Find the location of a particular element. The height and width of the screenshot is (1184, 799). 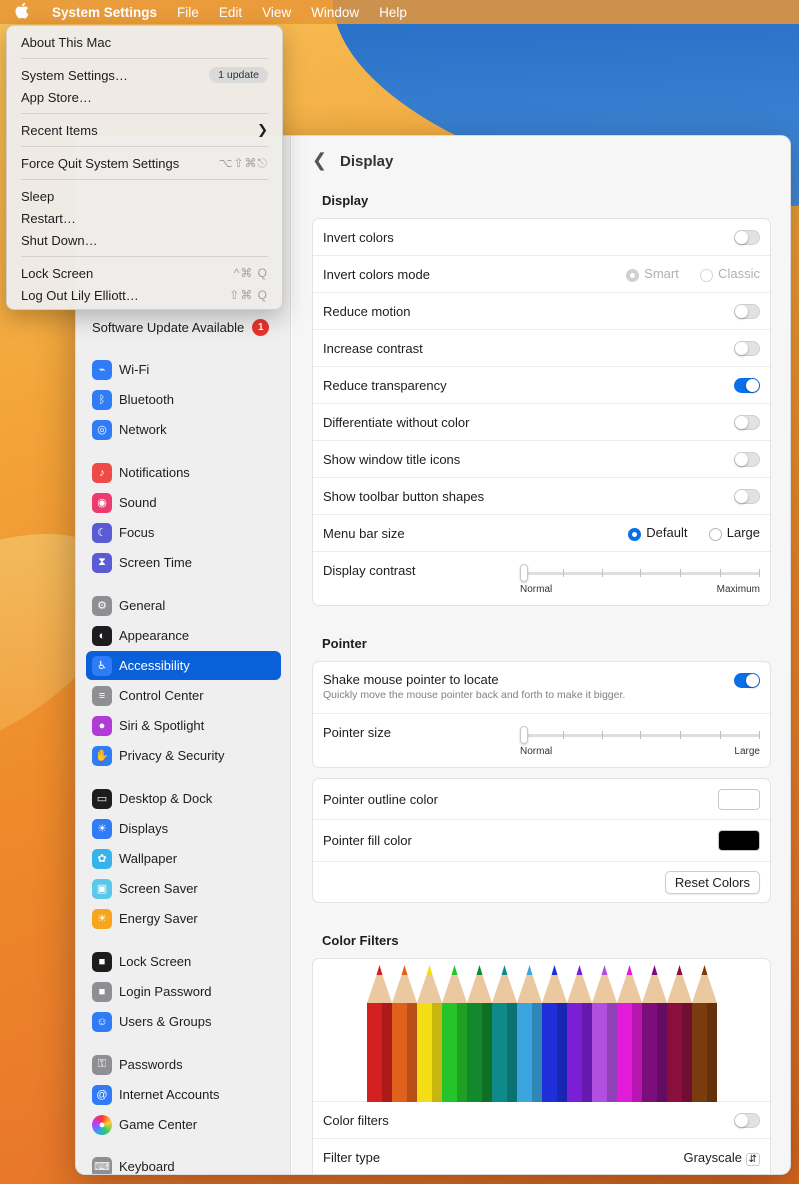

pointer-size-slider: Normal Large is located at coordinates (640, 741).